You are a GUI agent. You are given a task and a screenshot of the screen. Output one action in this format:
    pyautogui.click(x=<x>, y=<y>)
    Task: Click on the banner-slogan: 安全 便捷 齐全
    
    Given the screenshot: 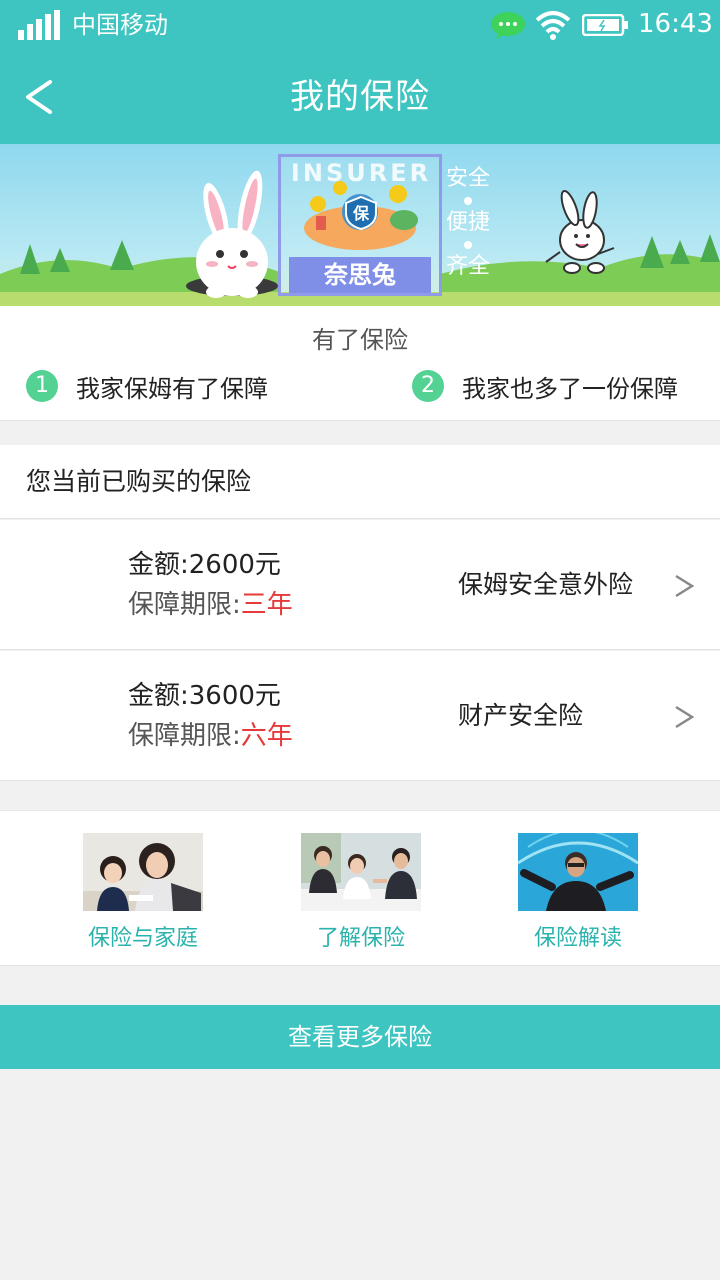 What is the action you would take?
    pyautogui.click(x=470, y=223)
    